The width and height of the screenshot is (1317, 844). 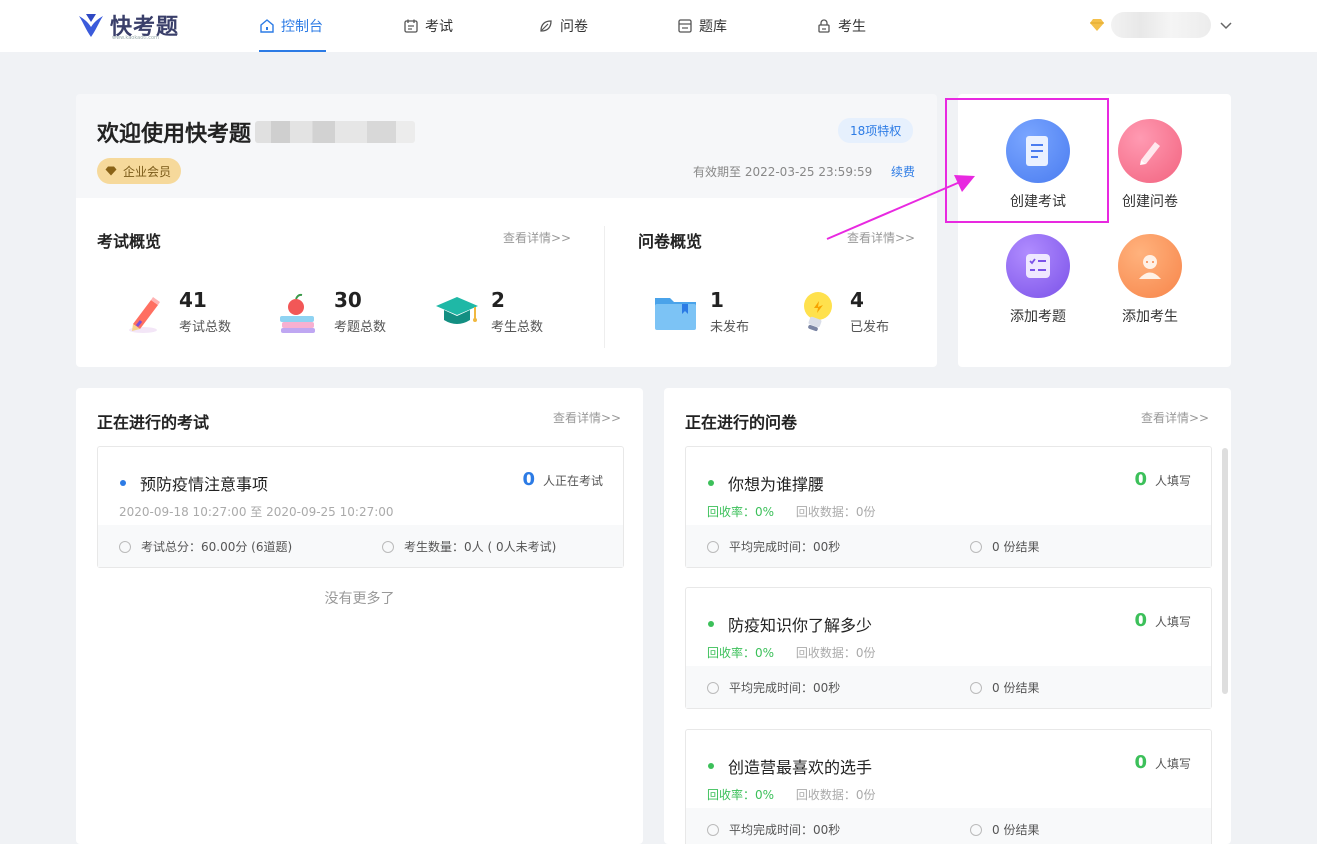 I want to click on logo-icon, so click(x=91, y=25).